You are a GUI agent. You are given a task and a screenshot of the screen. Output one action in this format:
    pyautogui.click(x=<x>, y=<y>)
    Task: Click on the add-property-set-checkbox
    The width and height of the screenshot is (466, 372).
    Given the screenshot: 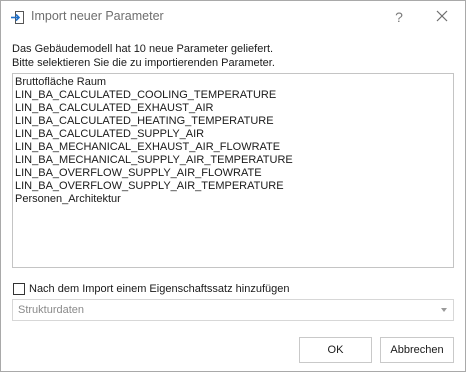 What is the action you would take?
    pyautogui.click(x=19, y=289)
    